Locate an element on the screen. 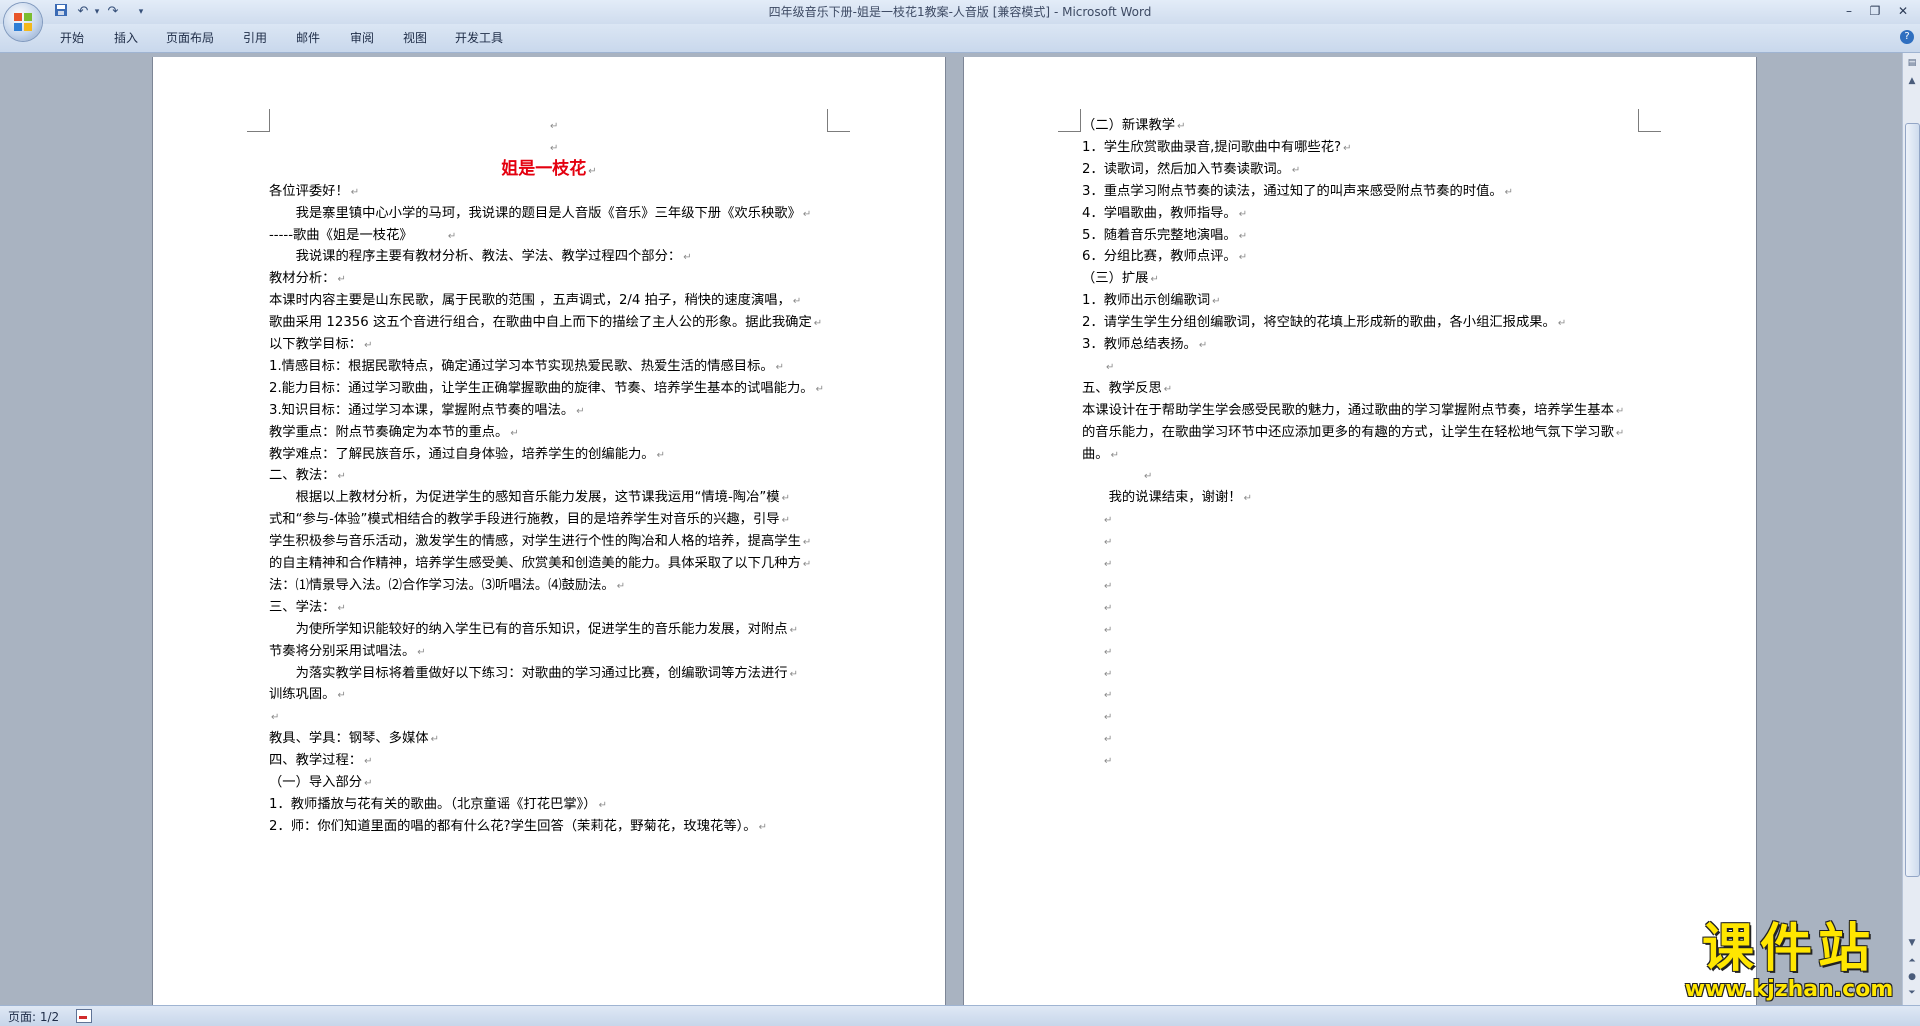 This screenshot has width=1920, height=1026. line-text: 节奏将分别采用试唱法。 is located at coordinates (342, 651).